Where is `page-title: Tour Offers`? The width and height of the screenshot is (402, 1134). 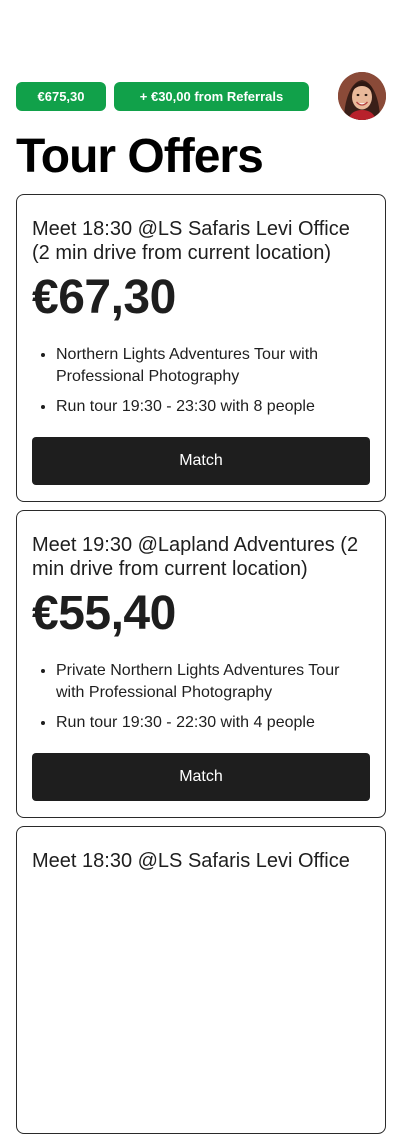 page-title: Tour Offers is located at coordinates (140, 156).